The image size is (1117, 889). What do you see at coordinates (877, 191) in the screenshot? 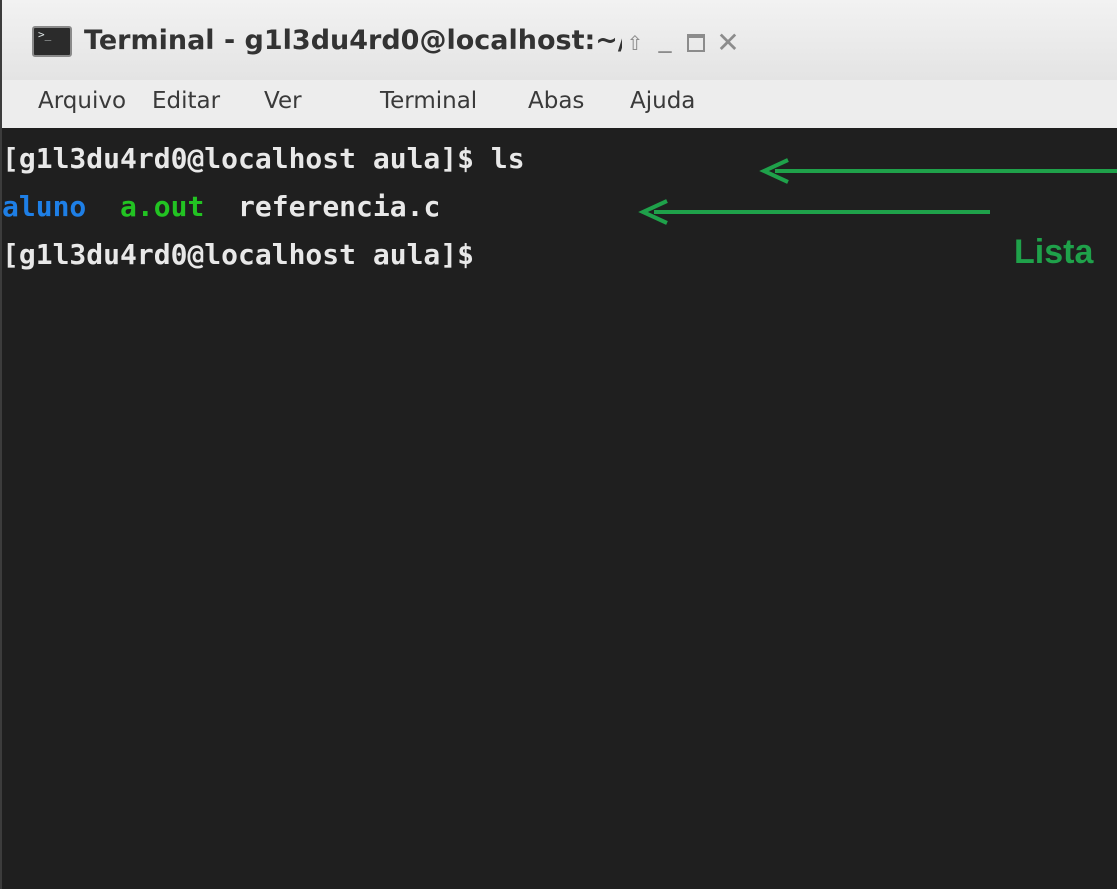
I see `annotation-overlay` at bounding box center [877, 191].